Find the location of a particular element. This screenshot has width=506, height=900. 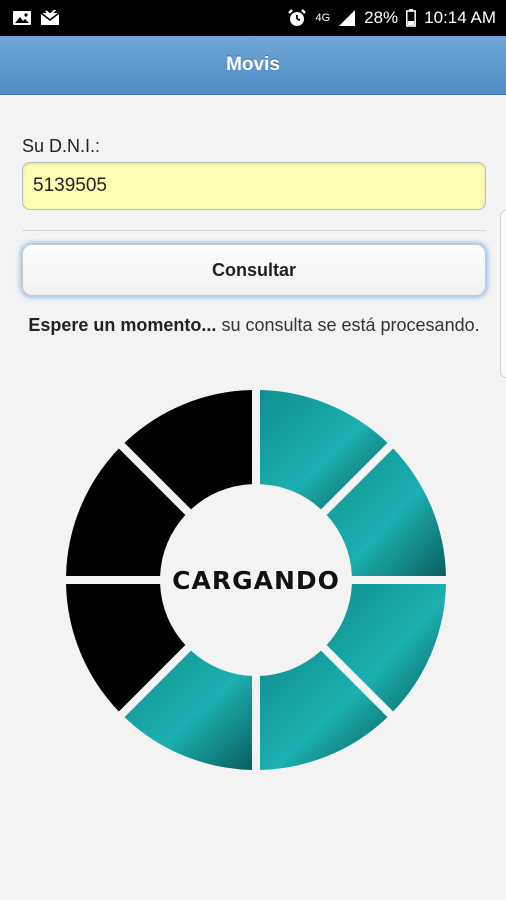

signal-icon is located at coordinates (347, 18).